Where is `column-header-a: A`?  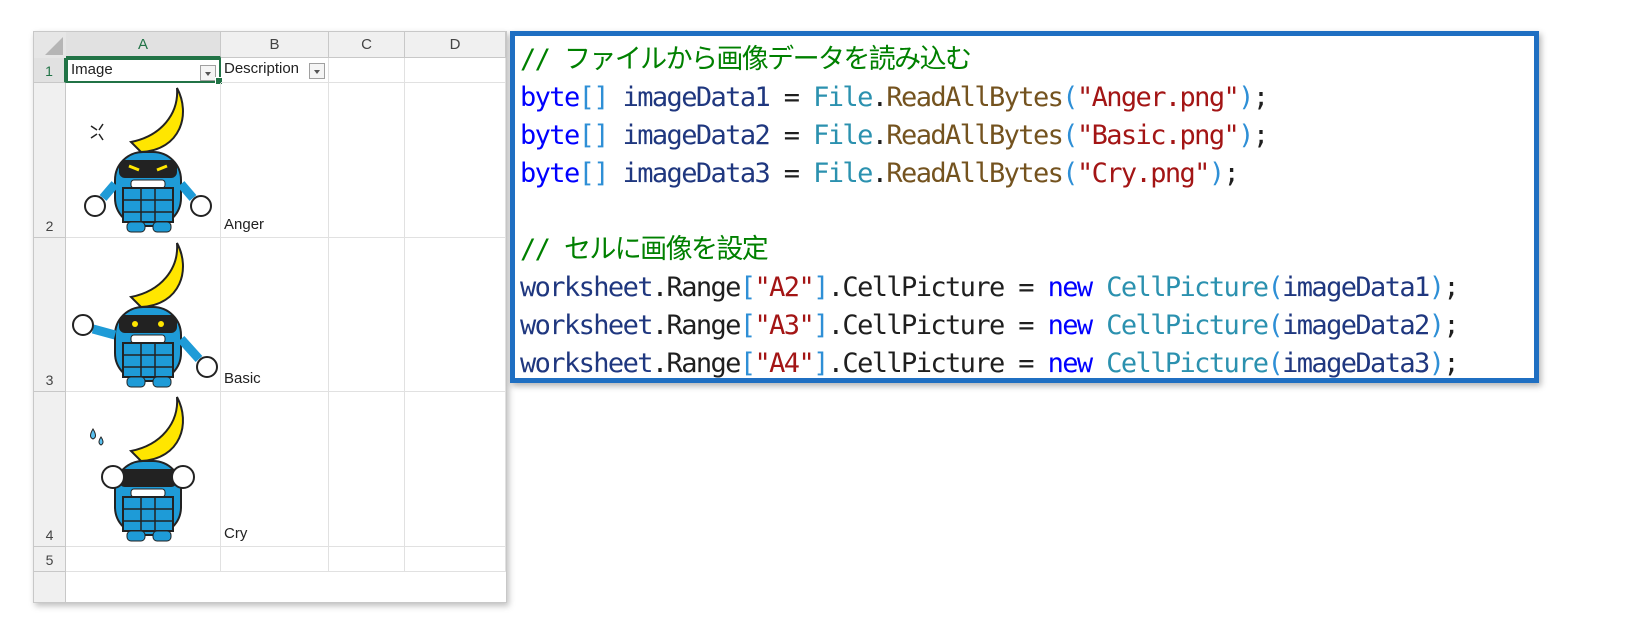
column-header-a: A is located at coordinates (143, 45).